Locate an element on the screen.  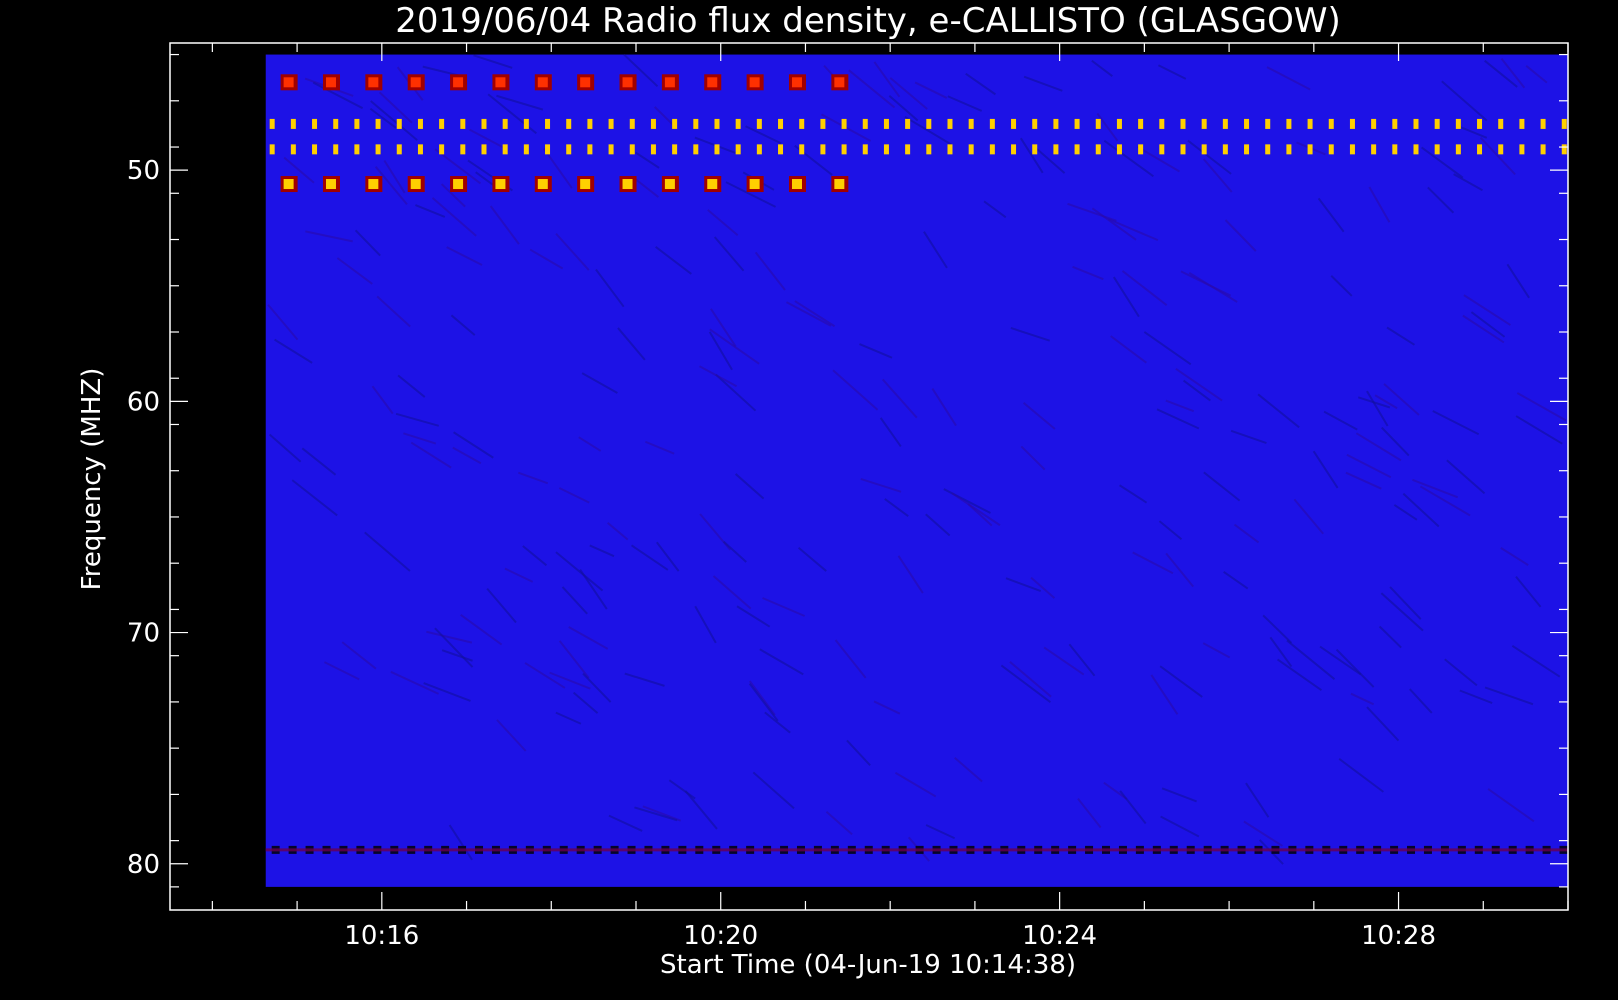
y-tick-label: 80 is located at coordinates (143, 865).